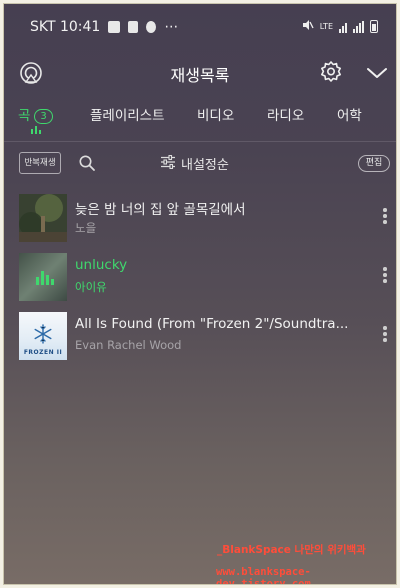 This screenshot has height=588, width=400. What do you see at coordinates (200, 141) in the screenshot?
I see `divider` at bounding box center [200, 141].